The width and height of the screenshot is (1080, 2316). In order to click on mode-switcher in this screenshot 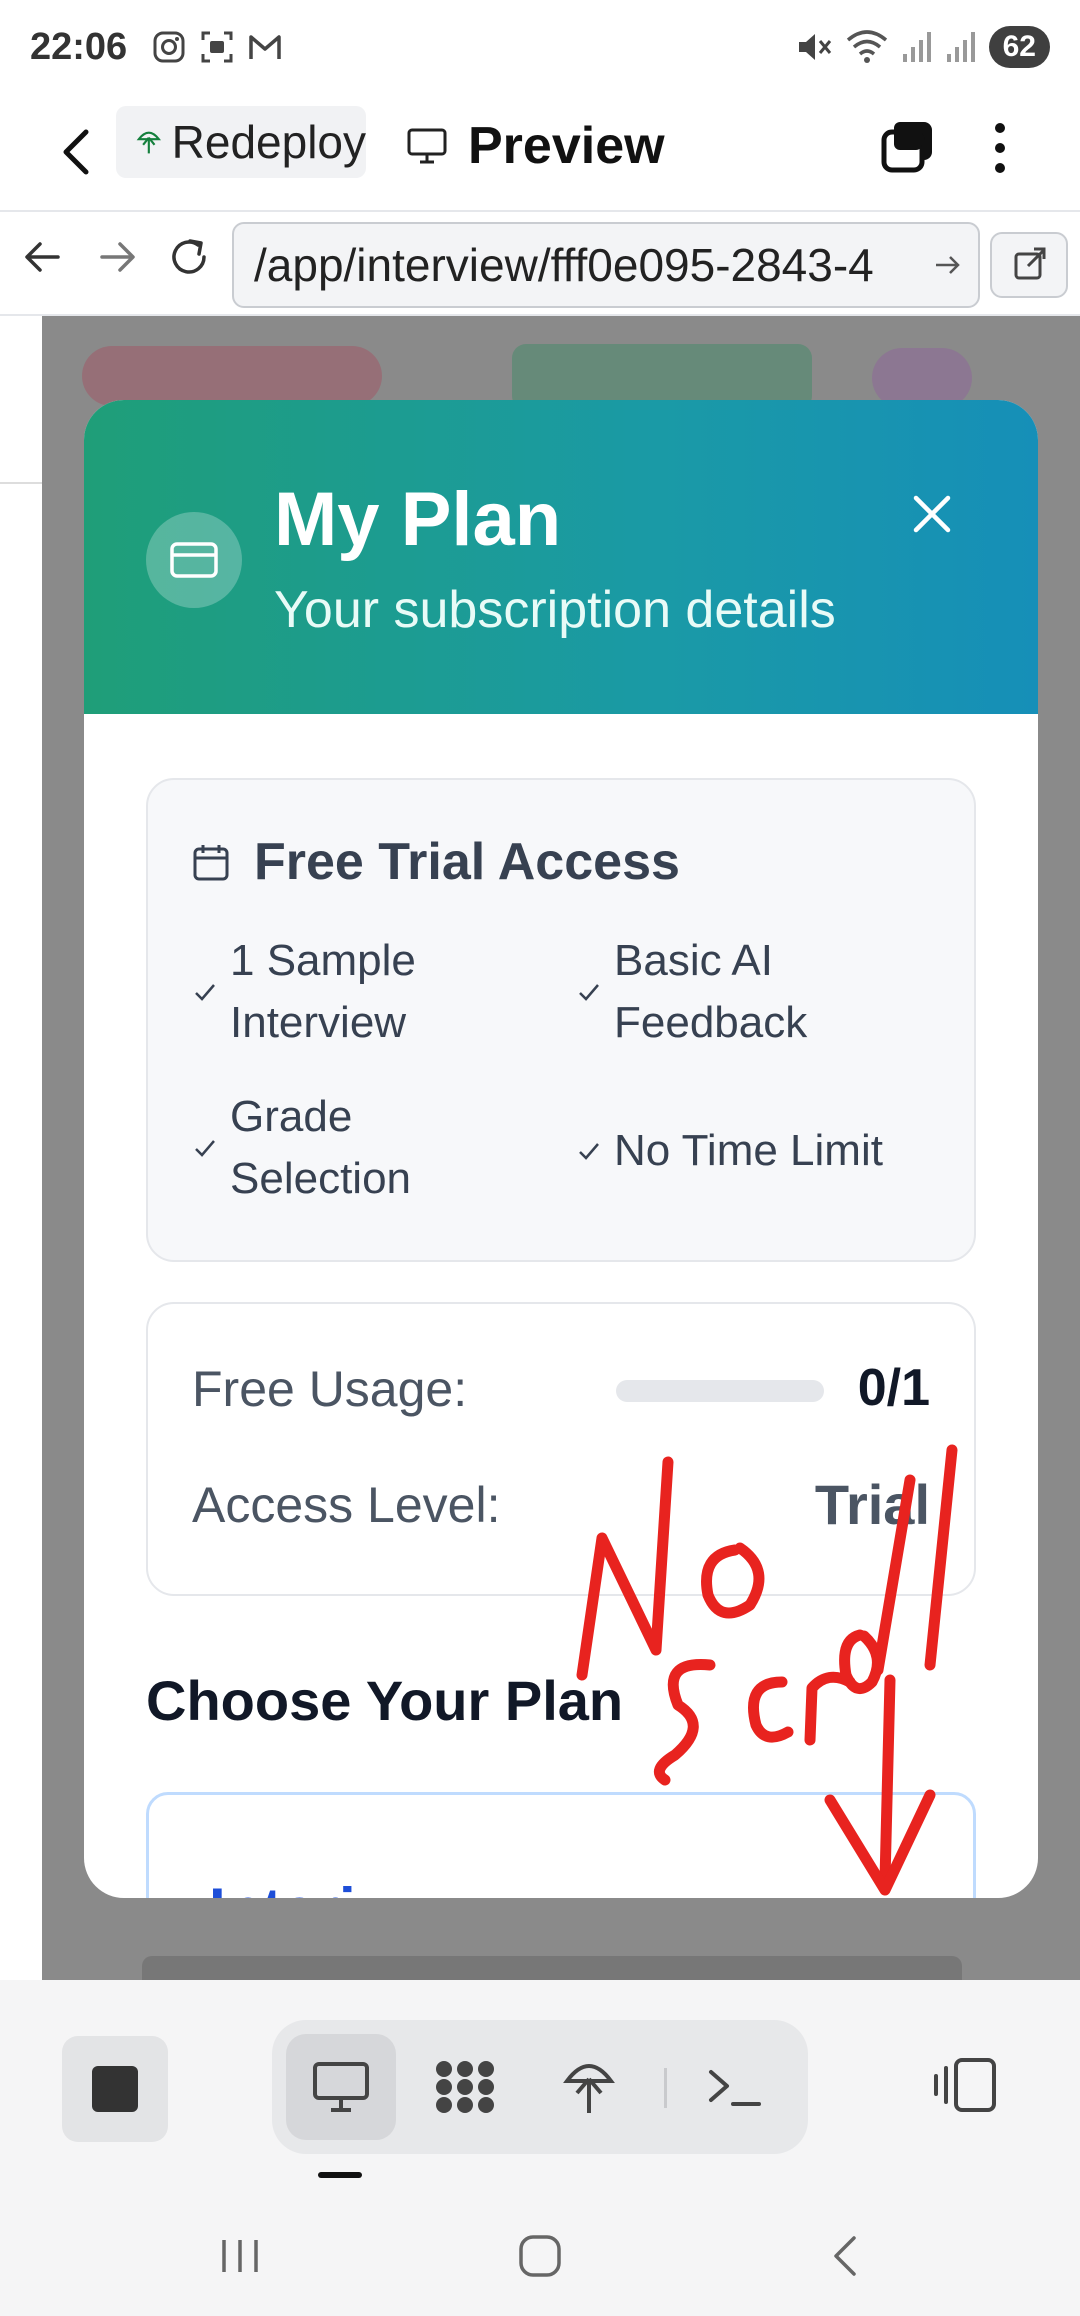, I will do `click(540, 2087)`.